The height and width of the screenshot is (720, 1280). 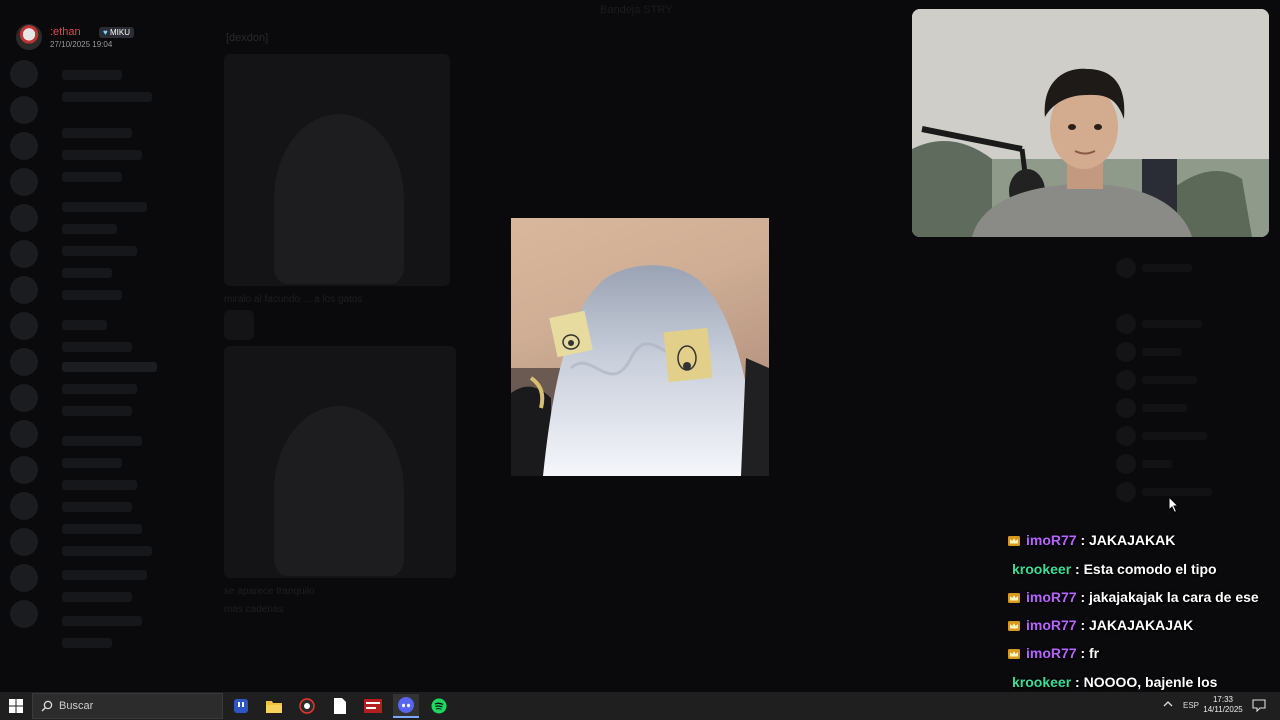 I want to click on discord-icon, so click(x=406, y=705).